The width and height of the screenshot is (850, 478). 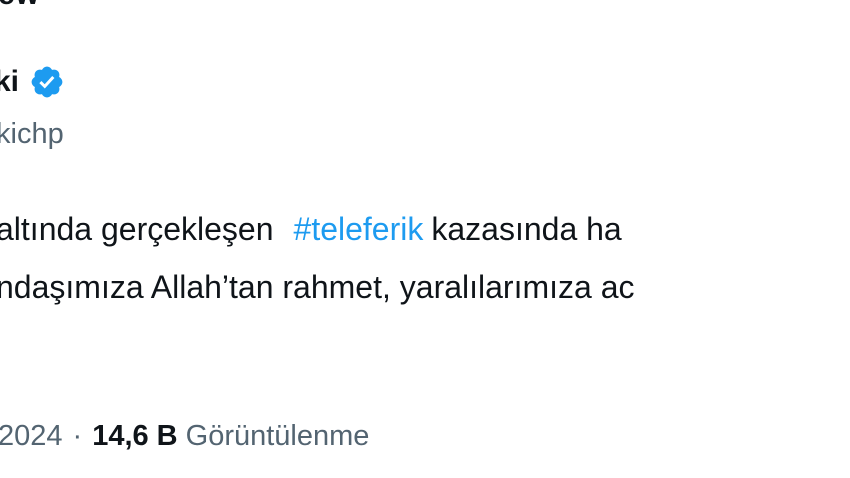 I want to click on tweet-date: 2024, so click(x=31, y=436).